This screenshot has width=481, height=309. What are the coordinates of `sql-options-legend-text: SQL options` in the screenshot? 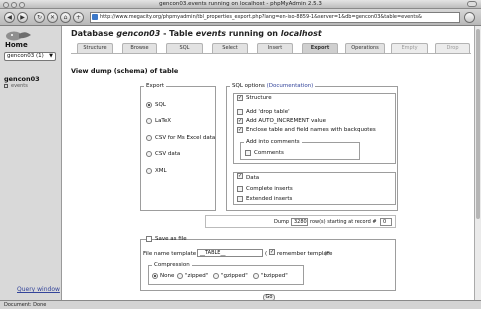 It's located at (248, 86).